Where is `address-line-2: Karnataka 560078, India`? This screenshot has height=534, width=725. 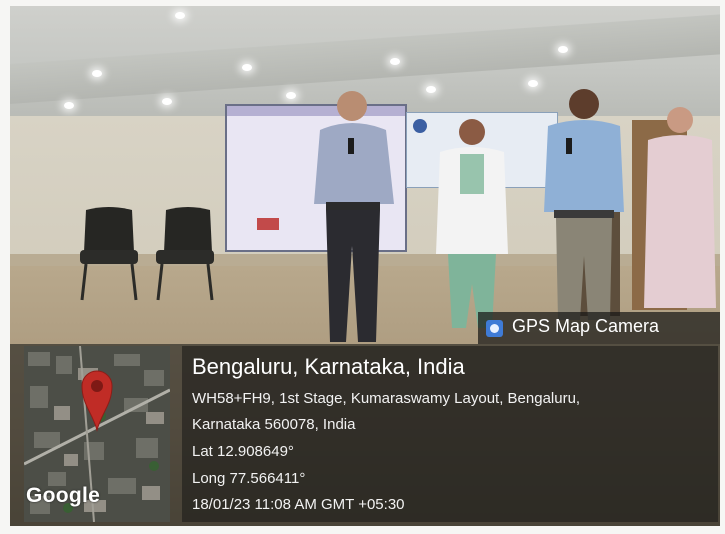 address-line-2: Karnataka 560078, India is located at coordinates (274, 424).